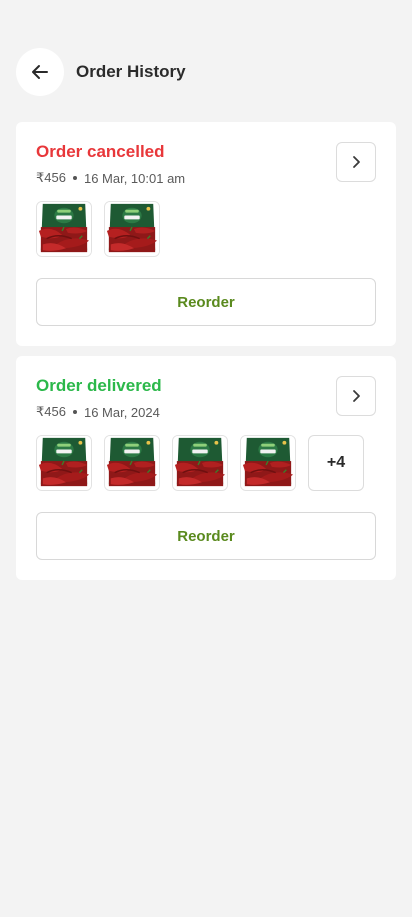 Image resolution: width=412 pixels, height=917 pixels. I want to click on order-status: Order cancelled, so click(100, 151).